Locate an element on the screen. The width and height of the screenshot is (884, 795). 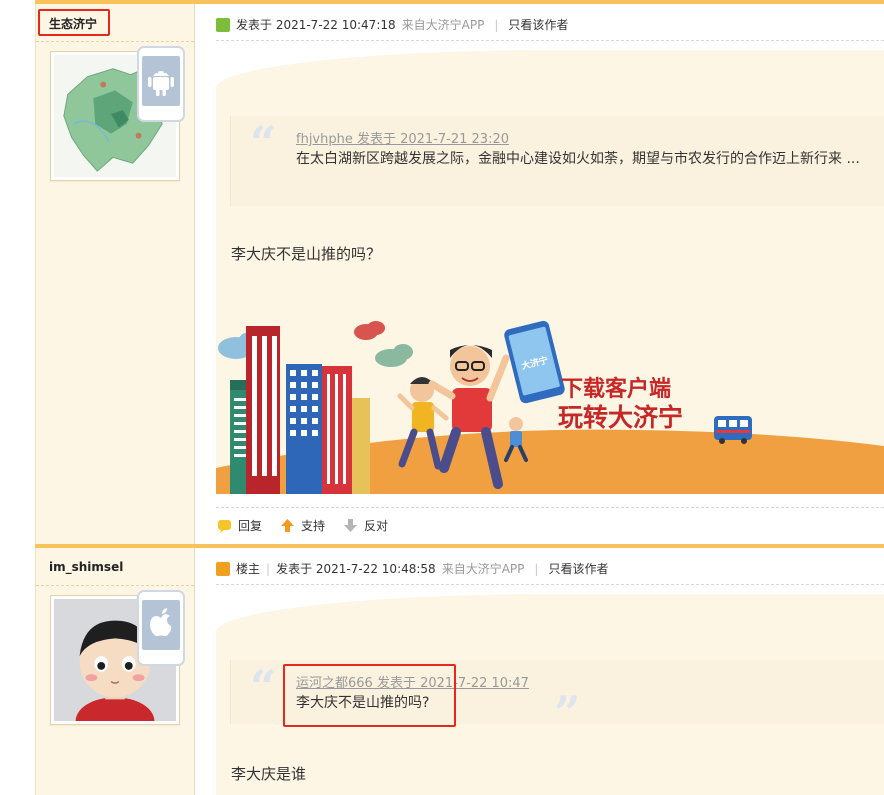
support-button: 支持 is located at coordinates (302, 525).